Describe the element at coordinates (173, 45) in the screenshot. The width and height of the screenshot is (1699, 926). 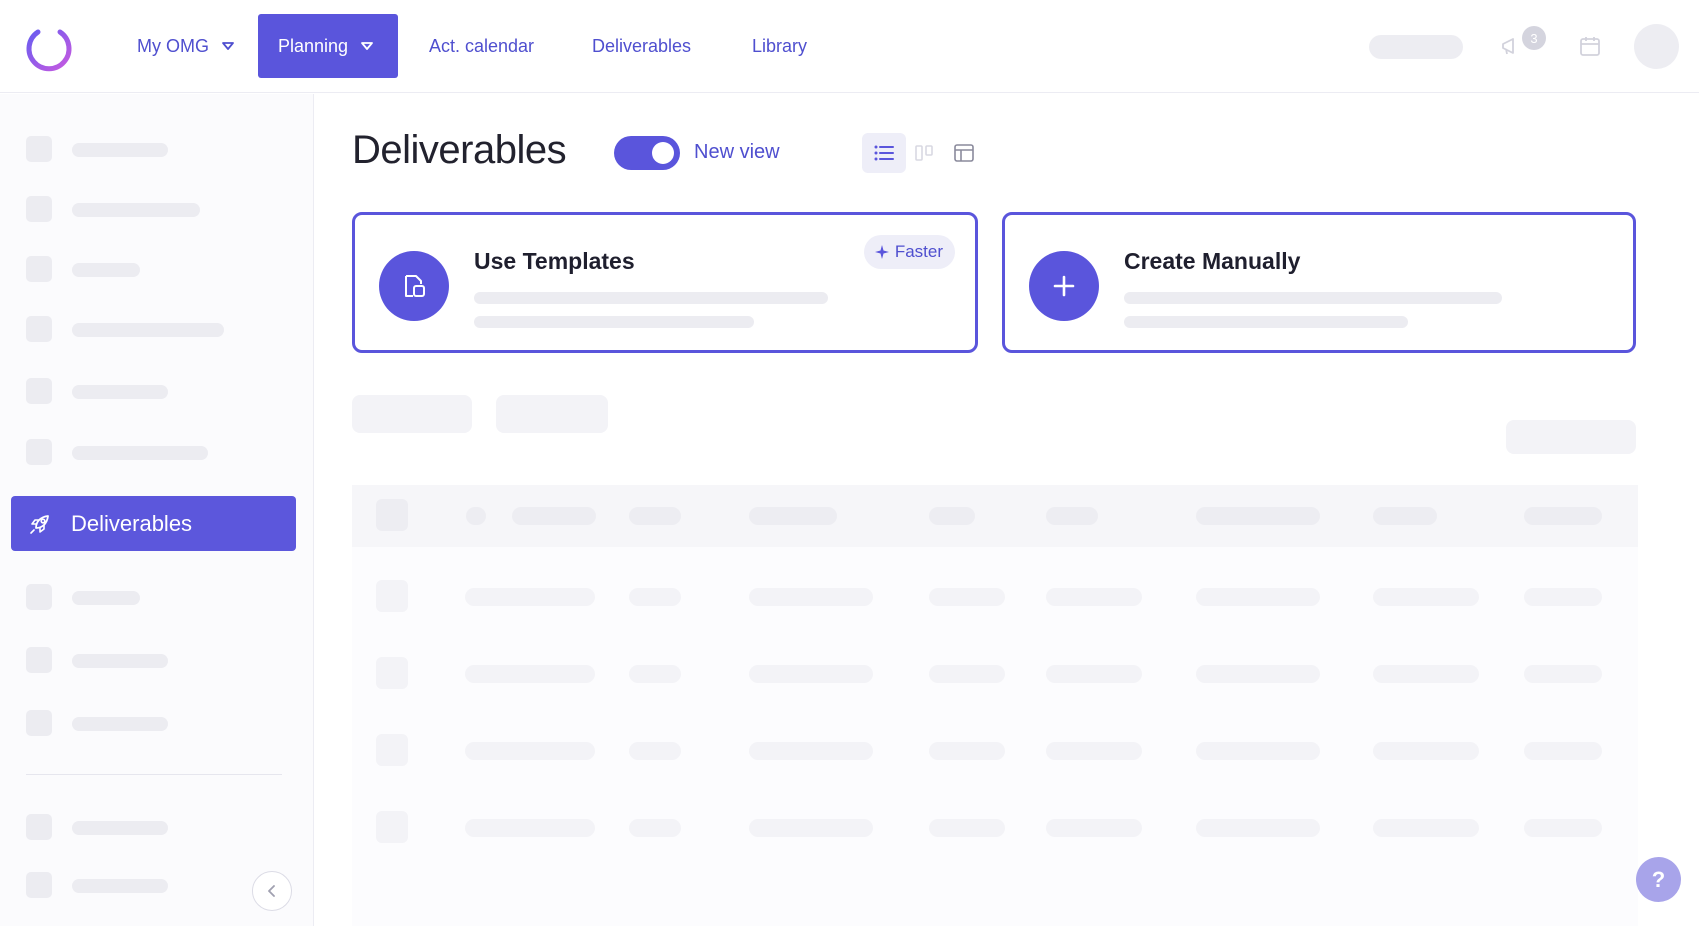
I see `nav-my-omg-label: My OMG` at that location.